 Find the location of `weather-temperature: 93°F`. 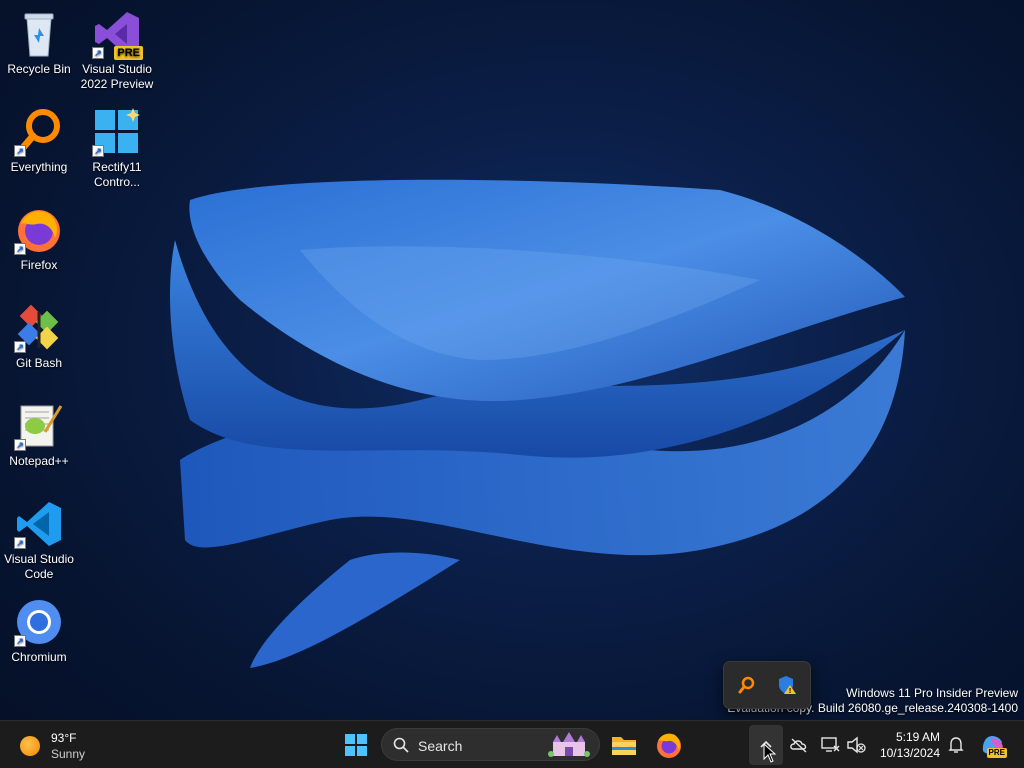

weather-temperature: 93°F is located at coordinates (64, 738).